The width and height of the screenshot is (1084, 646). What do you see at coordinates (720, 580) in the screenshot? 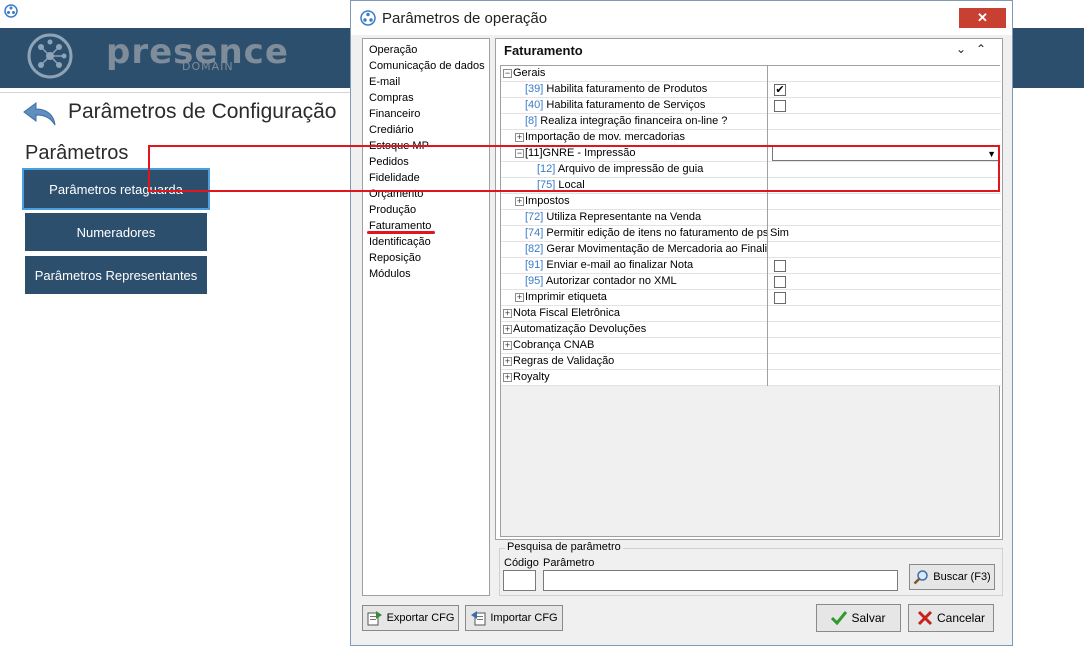
I see `param-input` at bounding box center [720, 580].